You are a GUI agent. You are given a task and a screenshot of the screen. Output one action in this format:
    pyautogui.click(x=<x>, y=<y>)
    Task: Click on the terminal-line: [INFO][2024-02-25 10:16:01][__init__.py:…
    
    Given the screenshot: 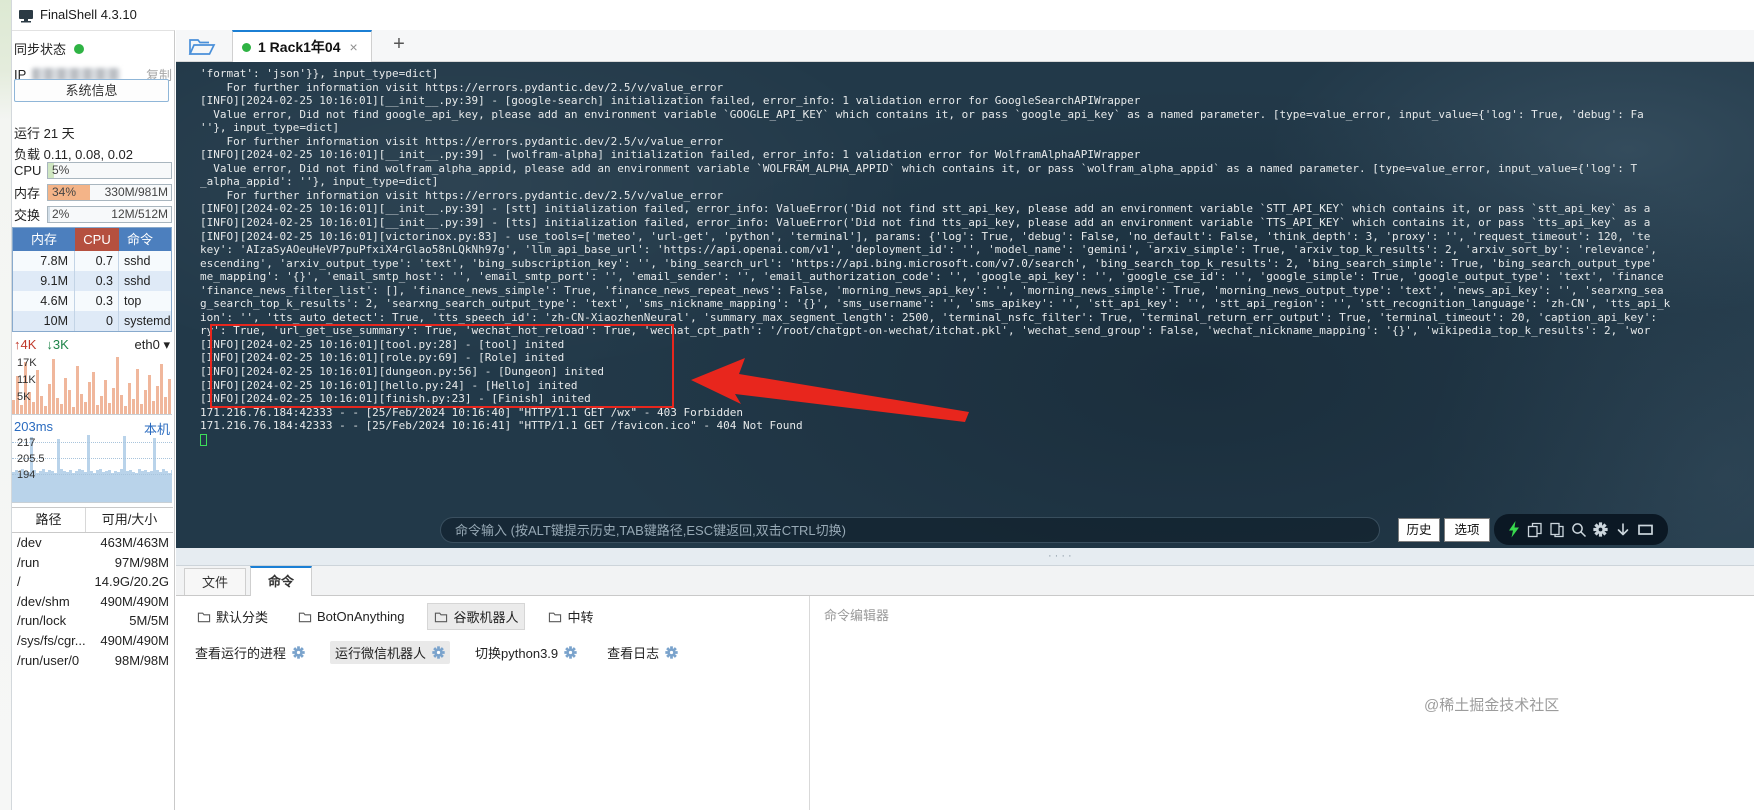 What is the action you would take?
    pyautogui.click(x=925, y=223)
    